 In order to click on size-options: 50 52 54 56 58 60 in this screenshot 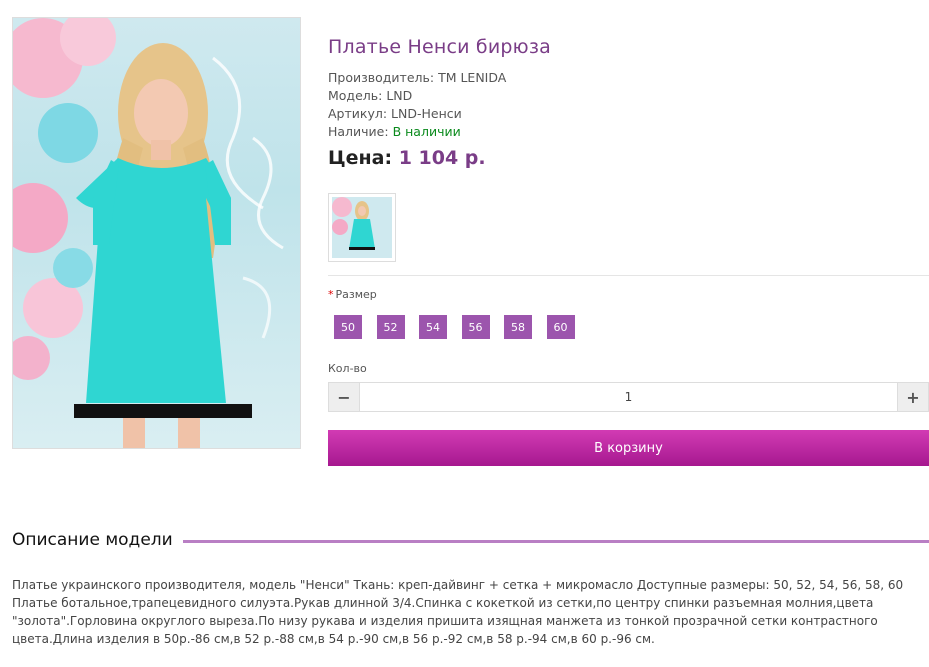, I will do `click(461, 327)`.